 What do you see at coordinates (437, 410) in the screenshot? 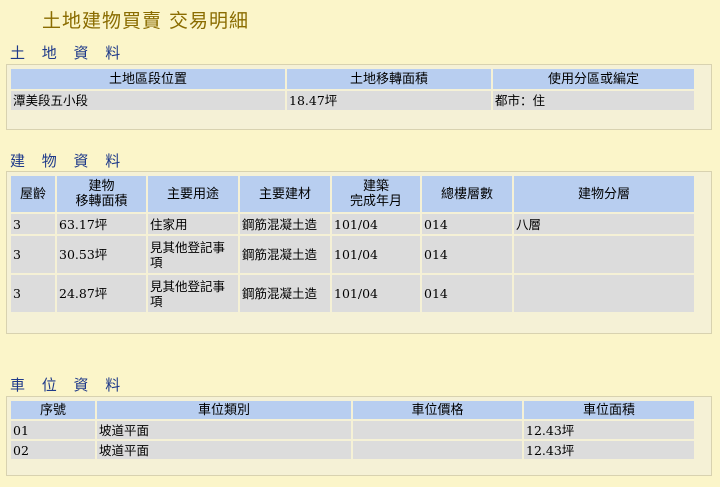
I see `parking-header-price: 車位價格` at bounding box center [437, 410].